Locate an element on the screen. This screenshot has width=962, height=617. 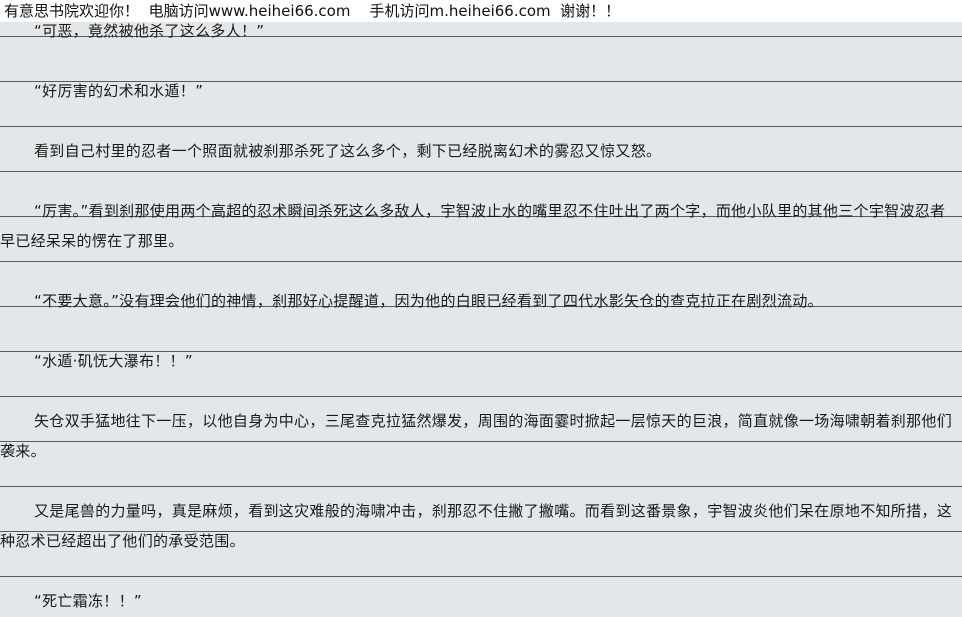
banner-thanks: 谢谢！！ is located at coordinates (590, 11).